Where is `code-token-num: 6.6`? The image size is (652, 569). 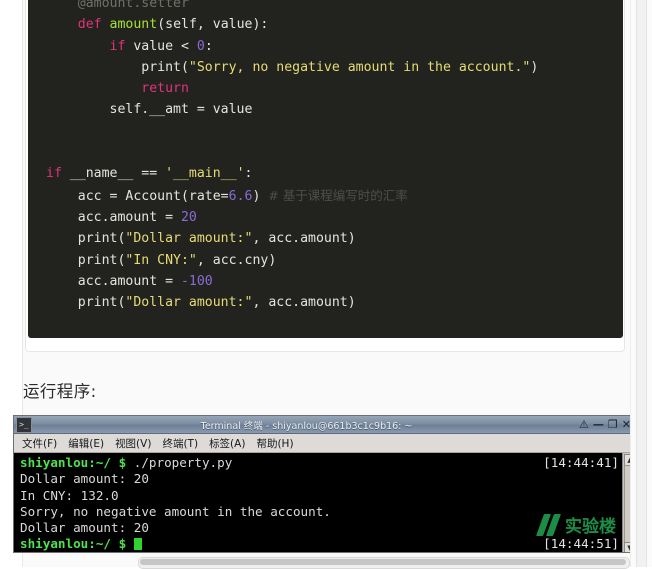
code-token-num: 6.6 is located at coordinates (240, 196).